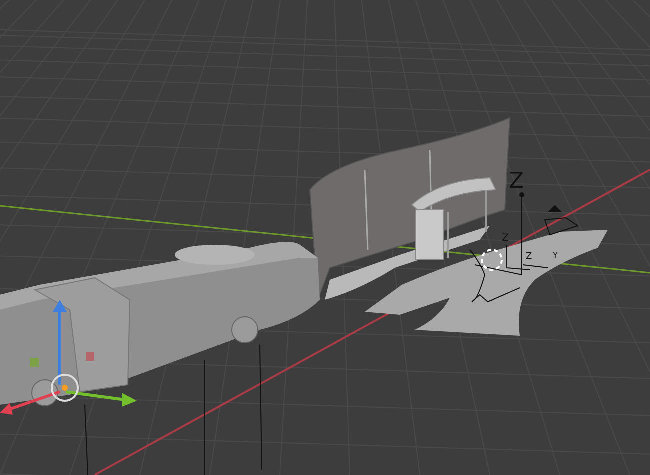 This screenshot has height=475, width=650. Describe the element at coordinates (562, 220) in the screenshot. I see `camera-drawing` at that location.